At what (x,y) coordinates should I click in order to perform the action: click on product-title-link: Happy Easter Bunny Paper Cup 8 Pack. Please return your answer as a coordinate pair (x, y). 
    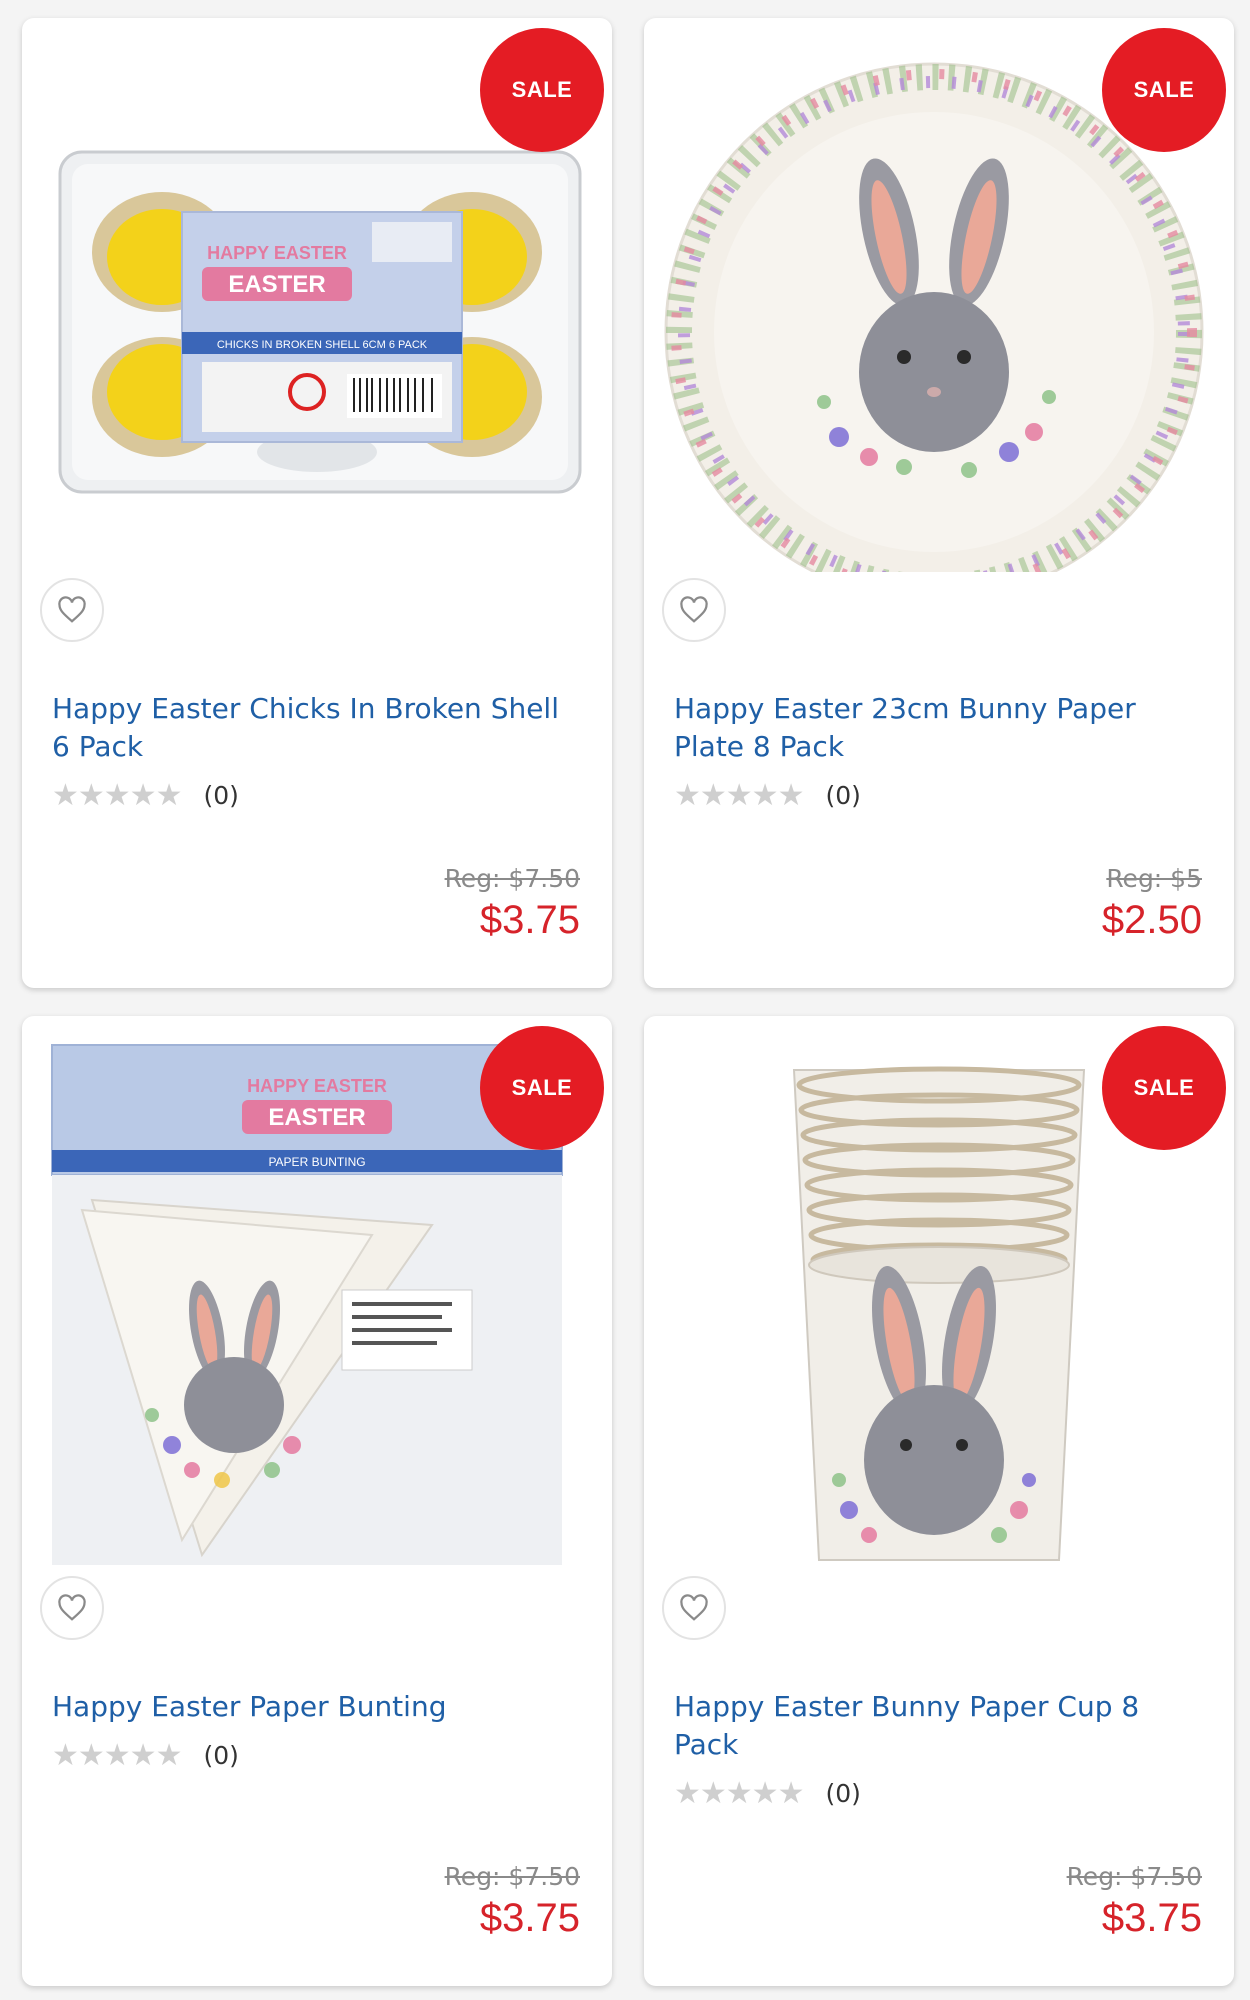
    Looking at the image, I should click on (934, 1726).